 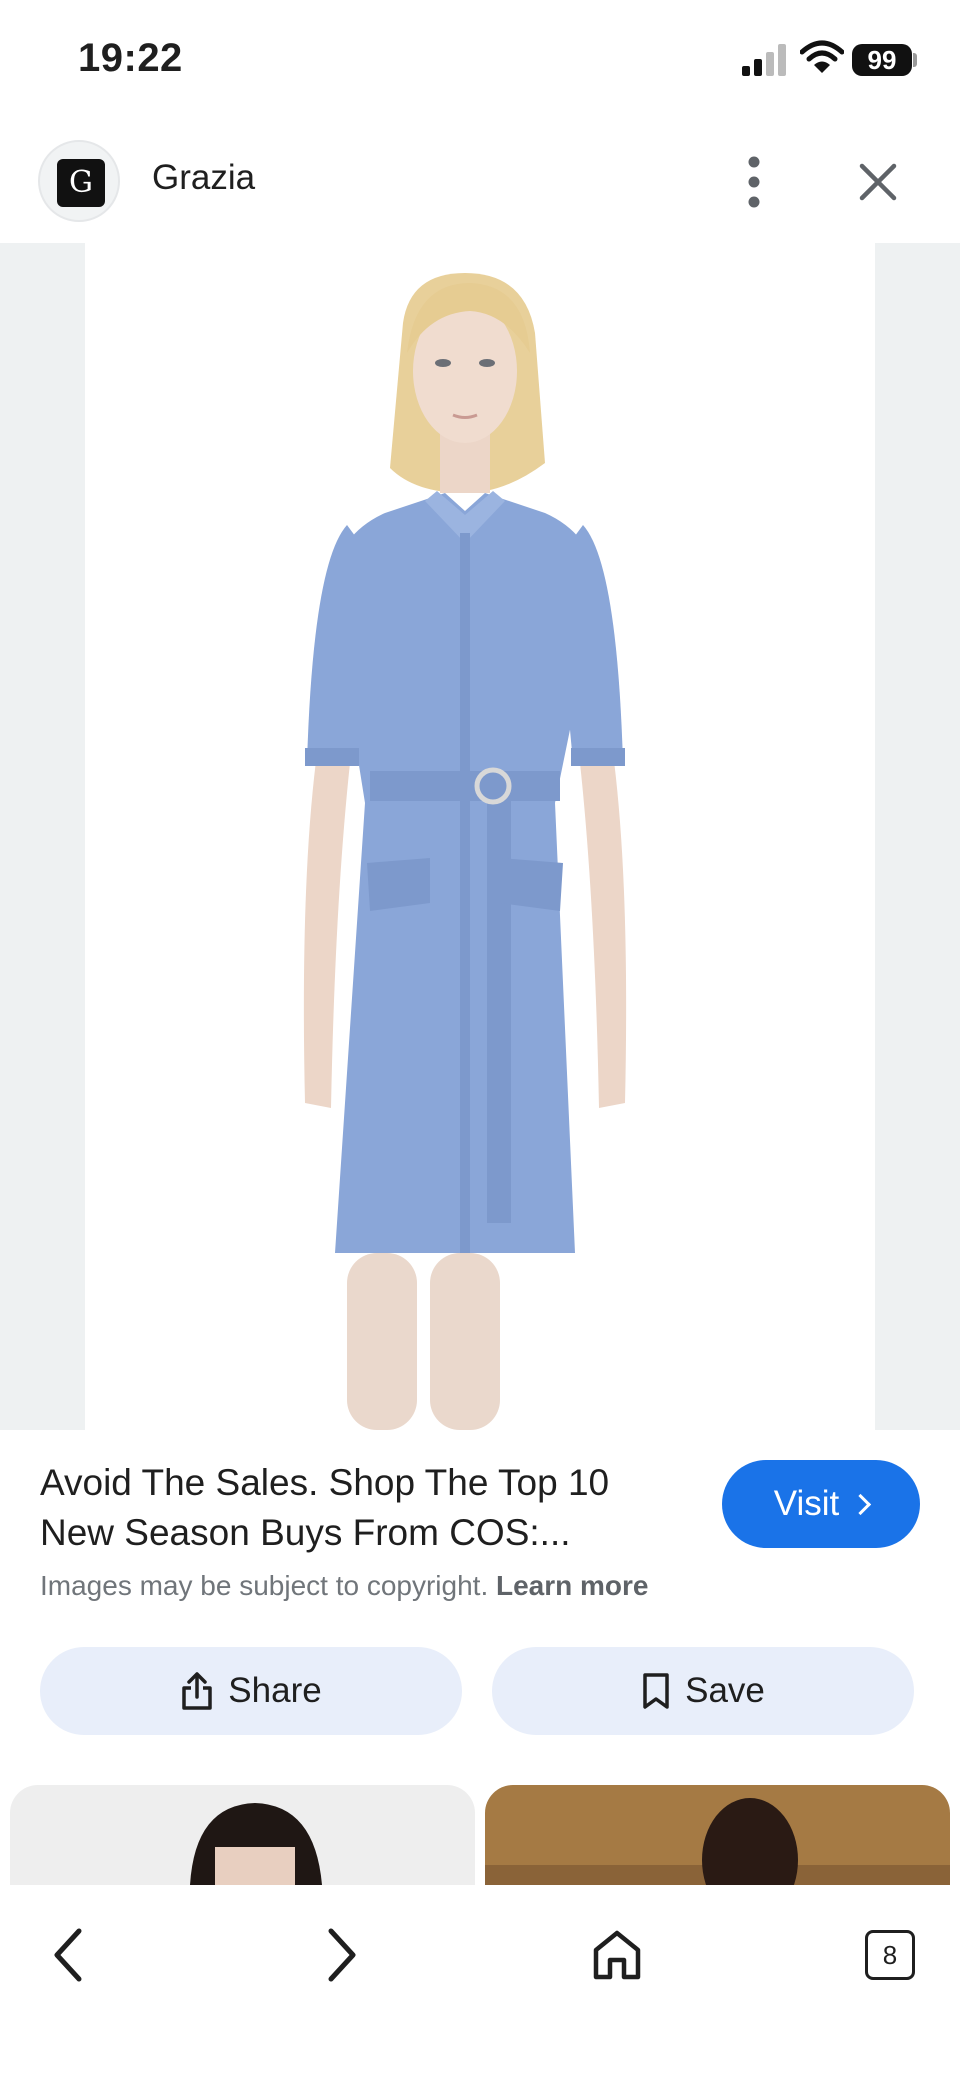 I want to click on close-button, so click(x=878, y=182).